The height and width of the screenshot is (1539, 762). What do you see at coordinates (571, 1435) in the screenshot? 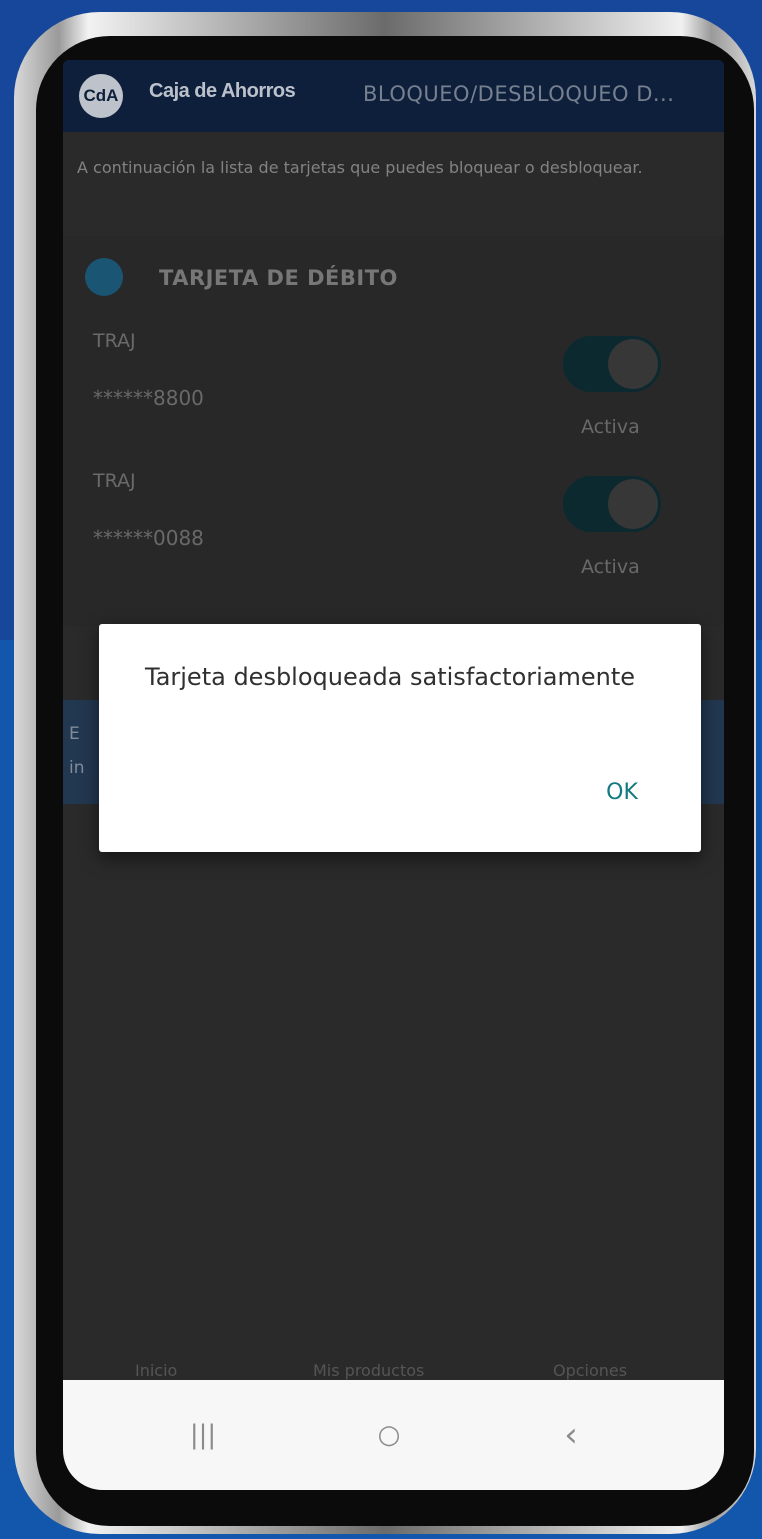
I see `back-icon: ‹` at bounding box center [571, 1435].